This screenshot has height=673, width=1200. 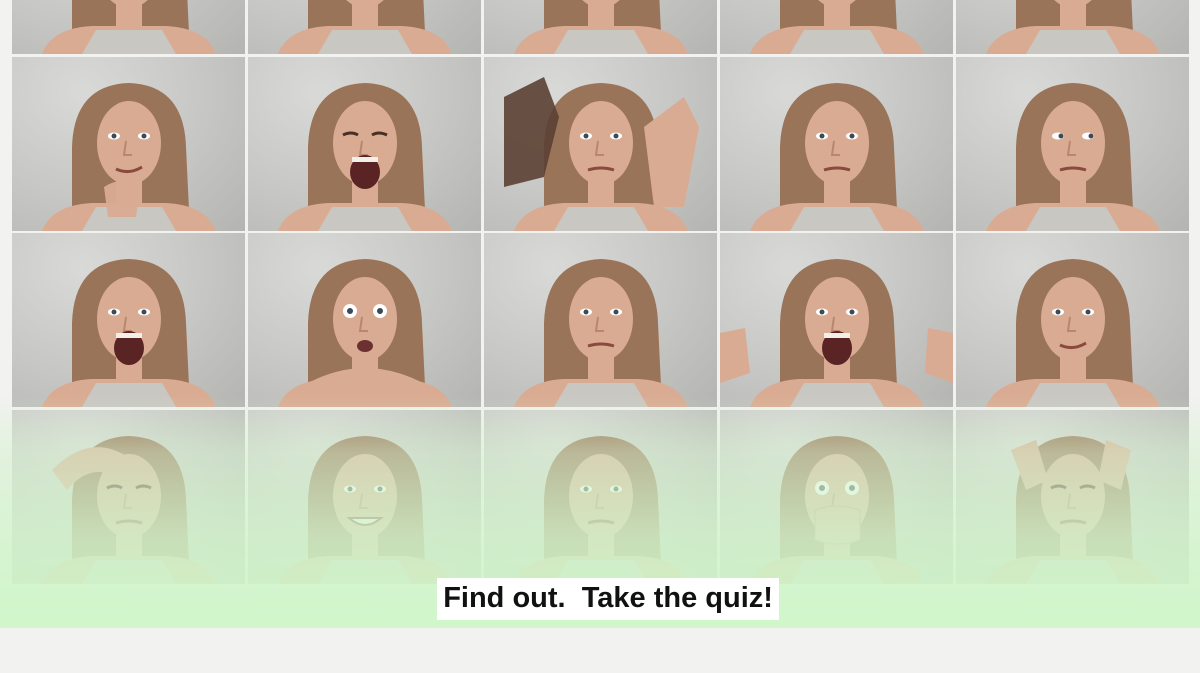 What do you see at coordinates (364, 144) in the screenshot?
I see `portrait-tile-screaming` at bounding box center [364, 144].